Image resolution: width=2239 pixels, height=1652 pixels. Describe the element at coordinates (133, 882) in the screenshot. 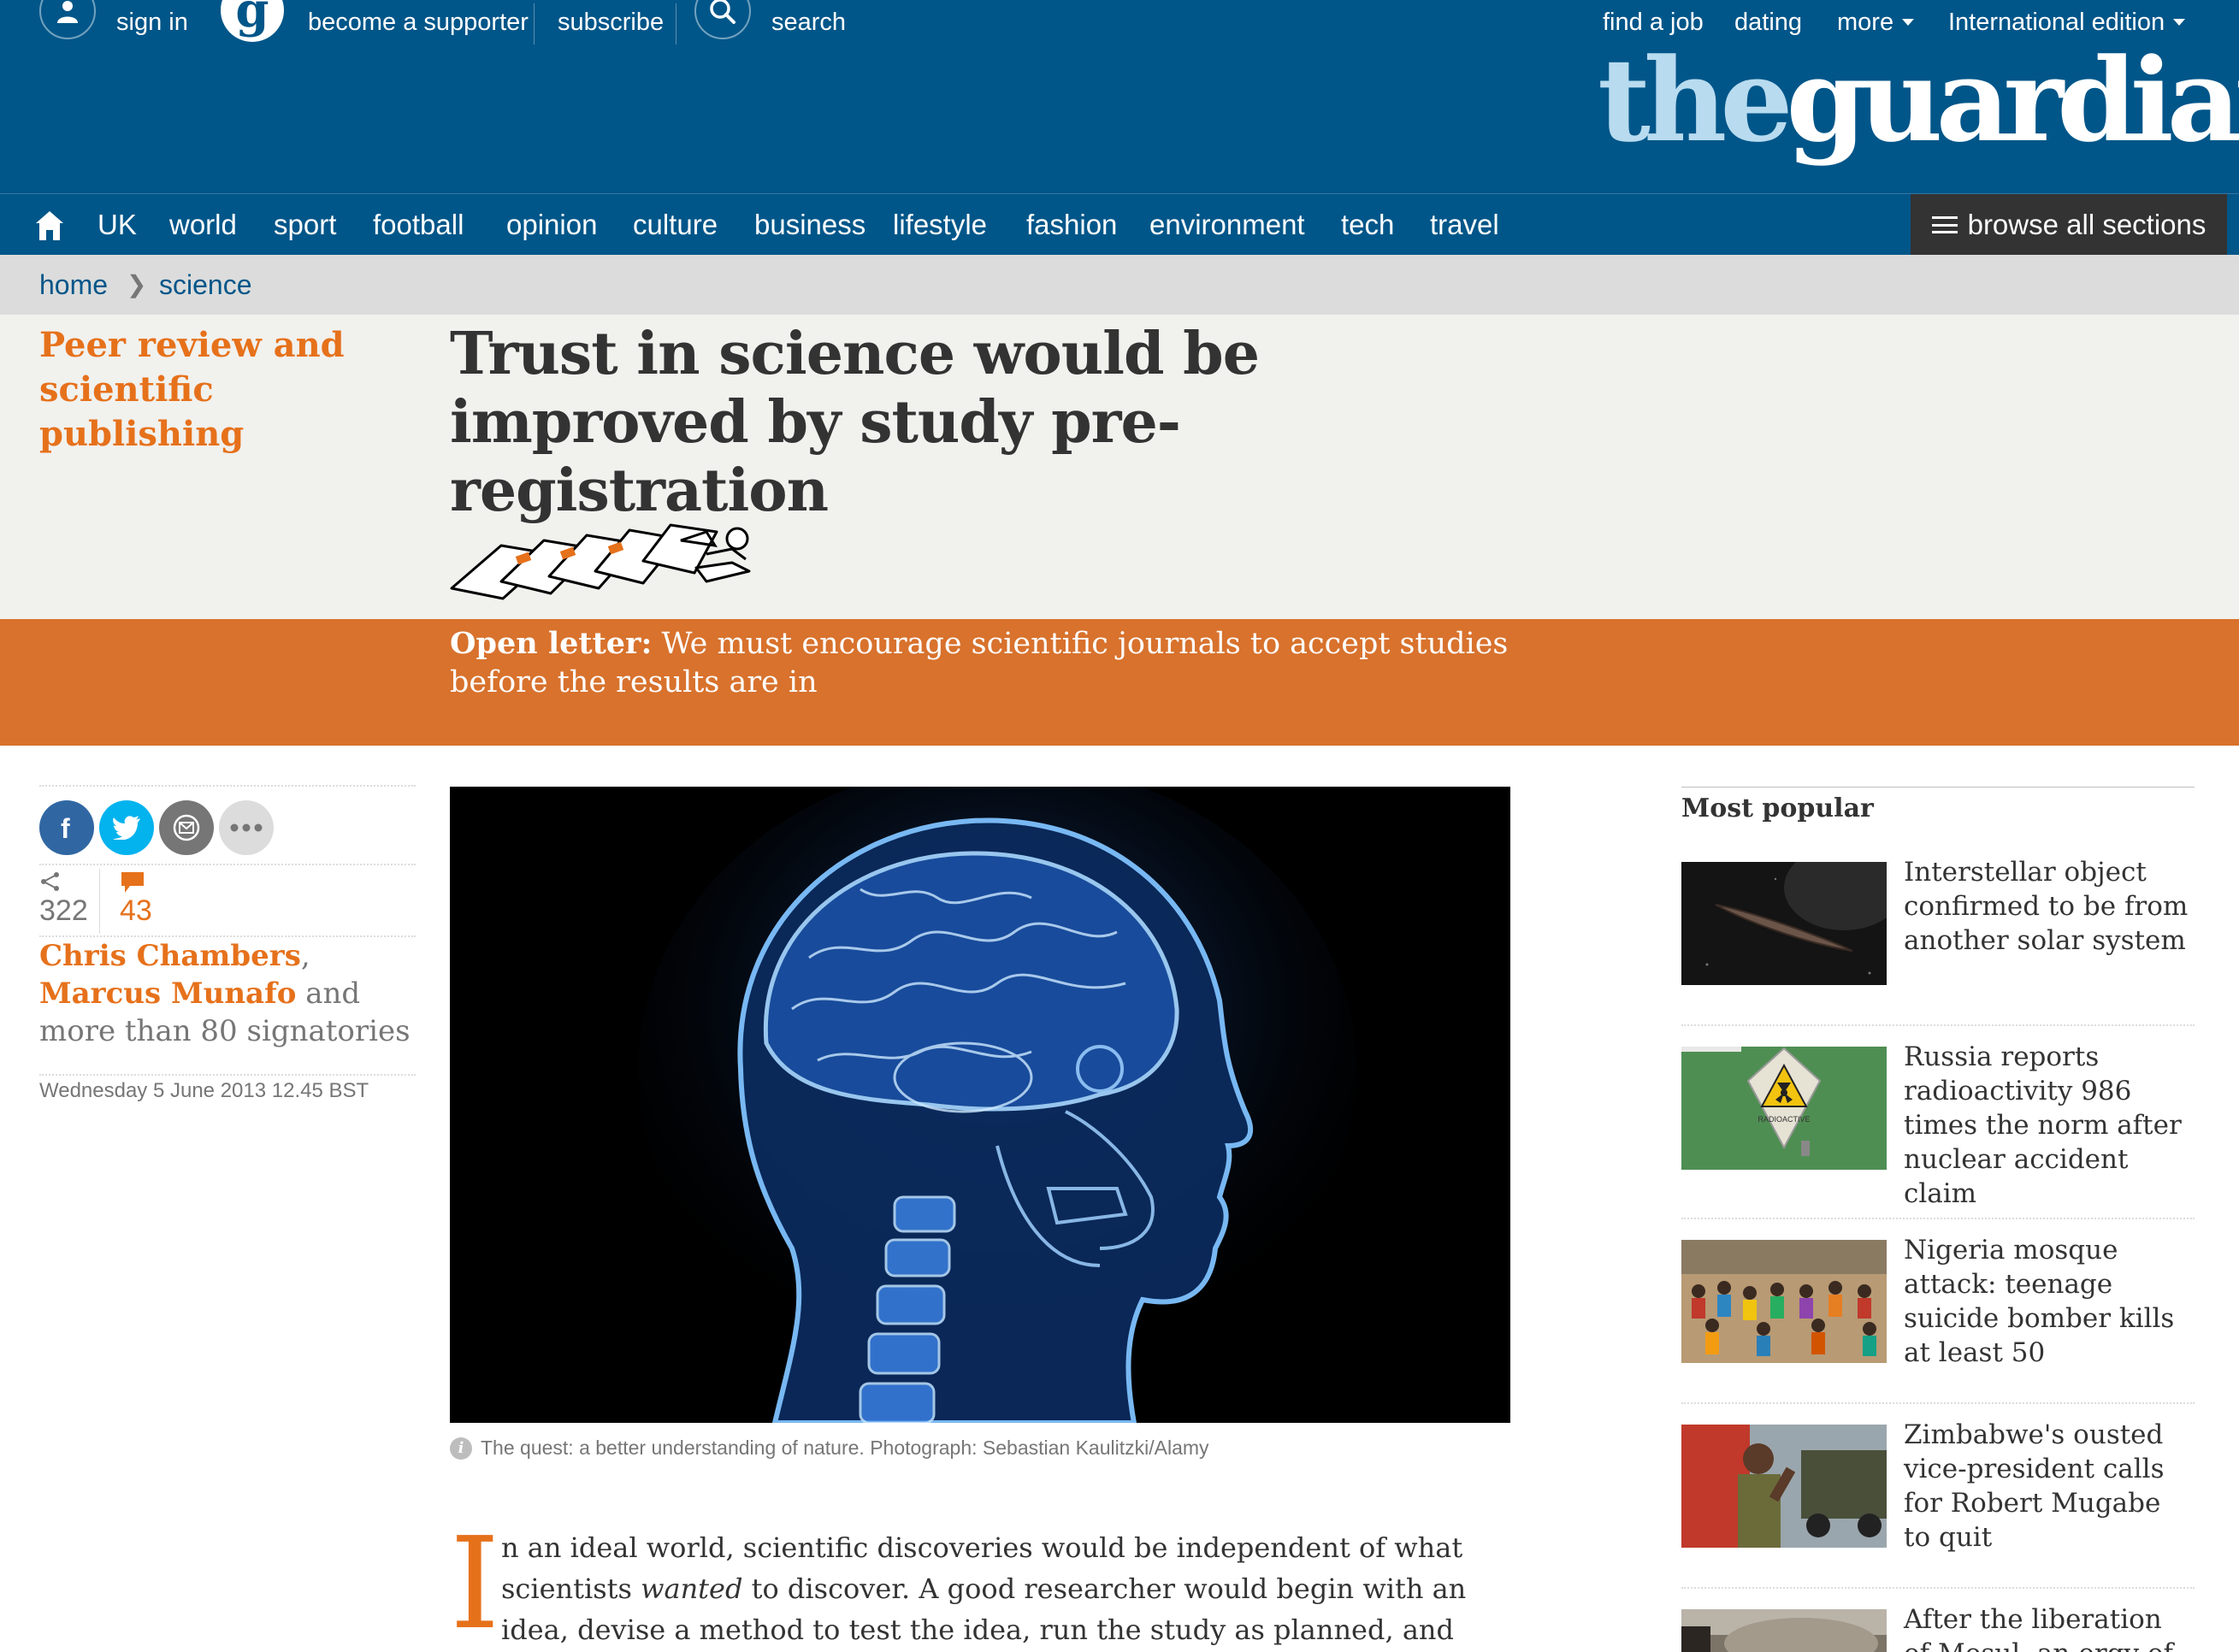

I see `comment-icon` at that location.